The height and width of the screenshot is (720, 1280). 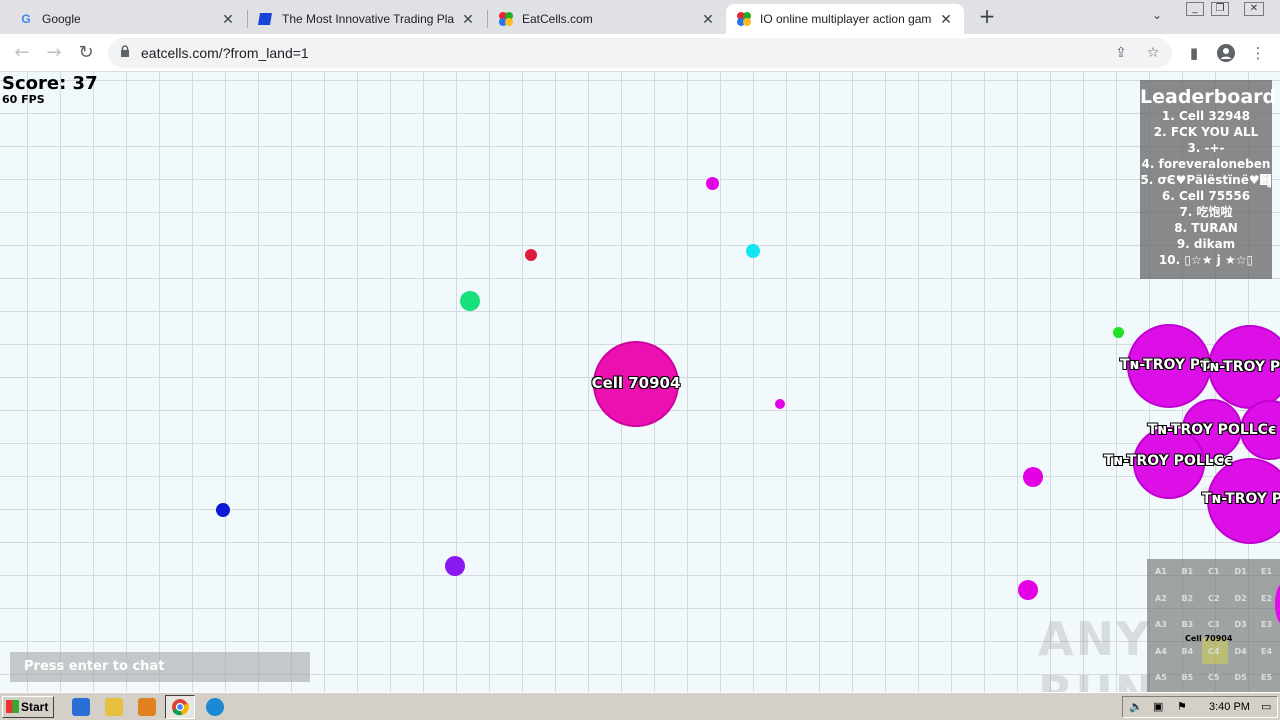 I want to click on minimap-cell-label: D2, so click(x=1240, y=598).